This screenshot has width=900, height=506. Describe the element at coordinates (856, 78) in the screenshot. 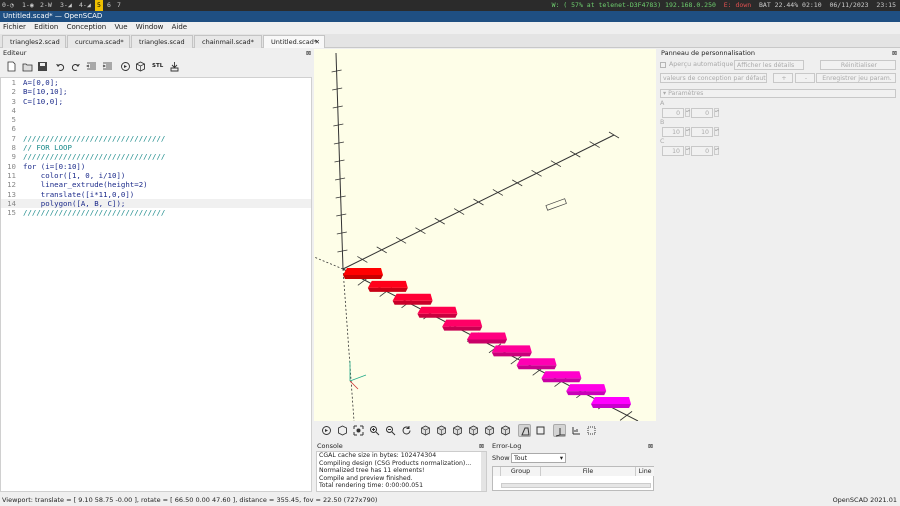

I see `save-preset-button: Enregistrer jeu param.` at that location.